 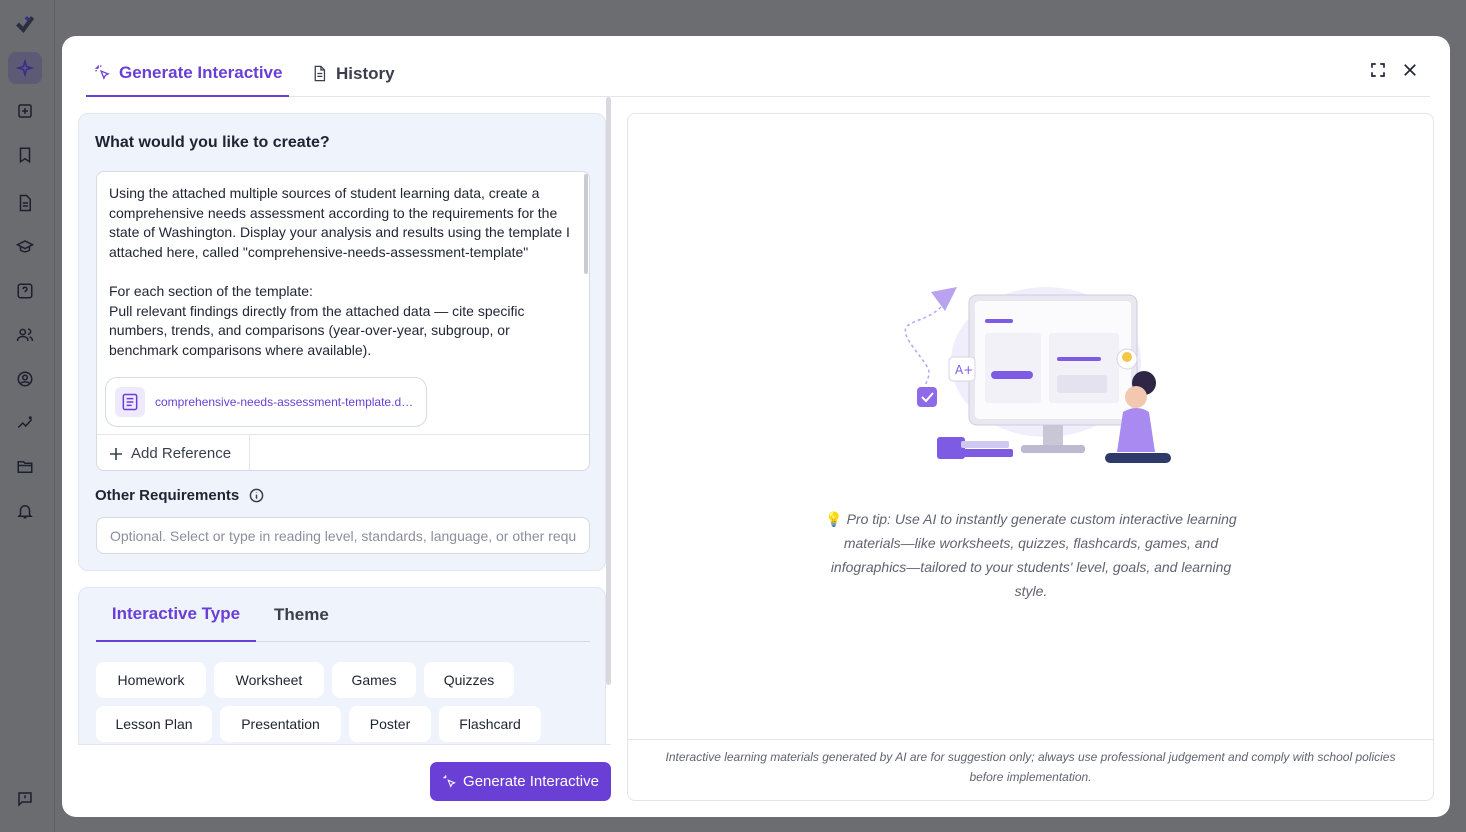 What do you see at coordinates (25, 467) in the screenshot?
I see `folder-icon` at bounding box center [25, 467].